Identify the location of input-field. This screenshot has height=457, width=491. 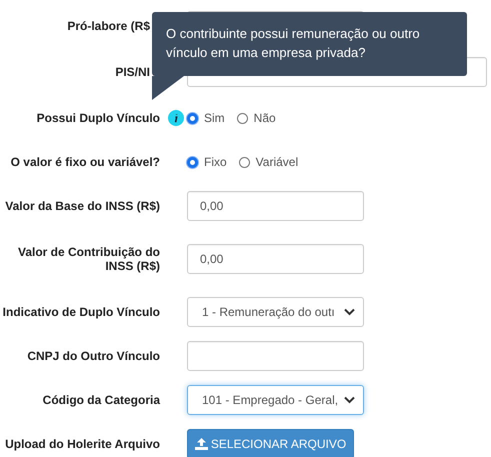
(275, 356).